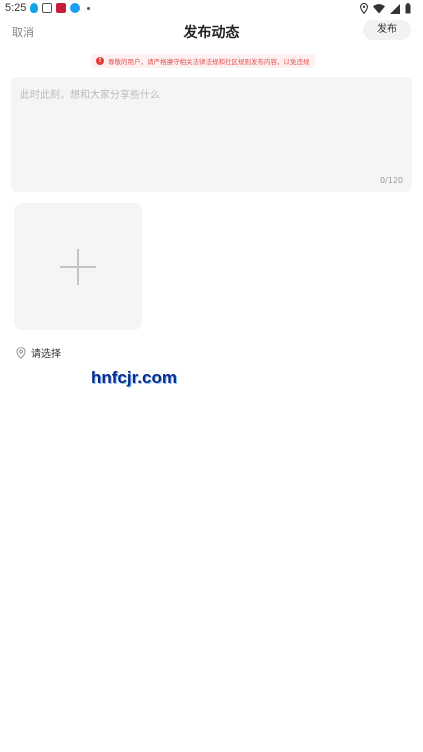 The image size is (423, 752). Describe the element at coordinates (211, 9) in the screenshot. I see `status-bar: 5:25` at that location.